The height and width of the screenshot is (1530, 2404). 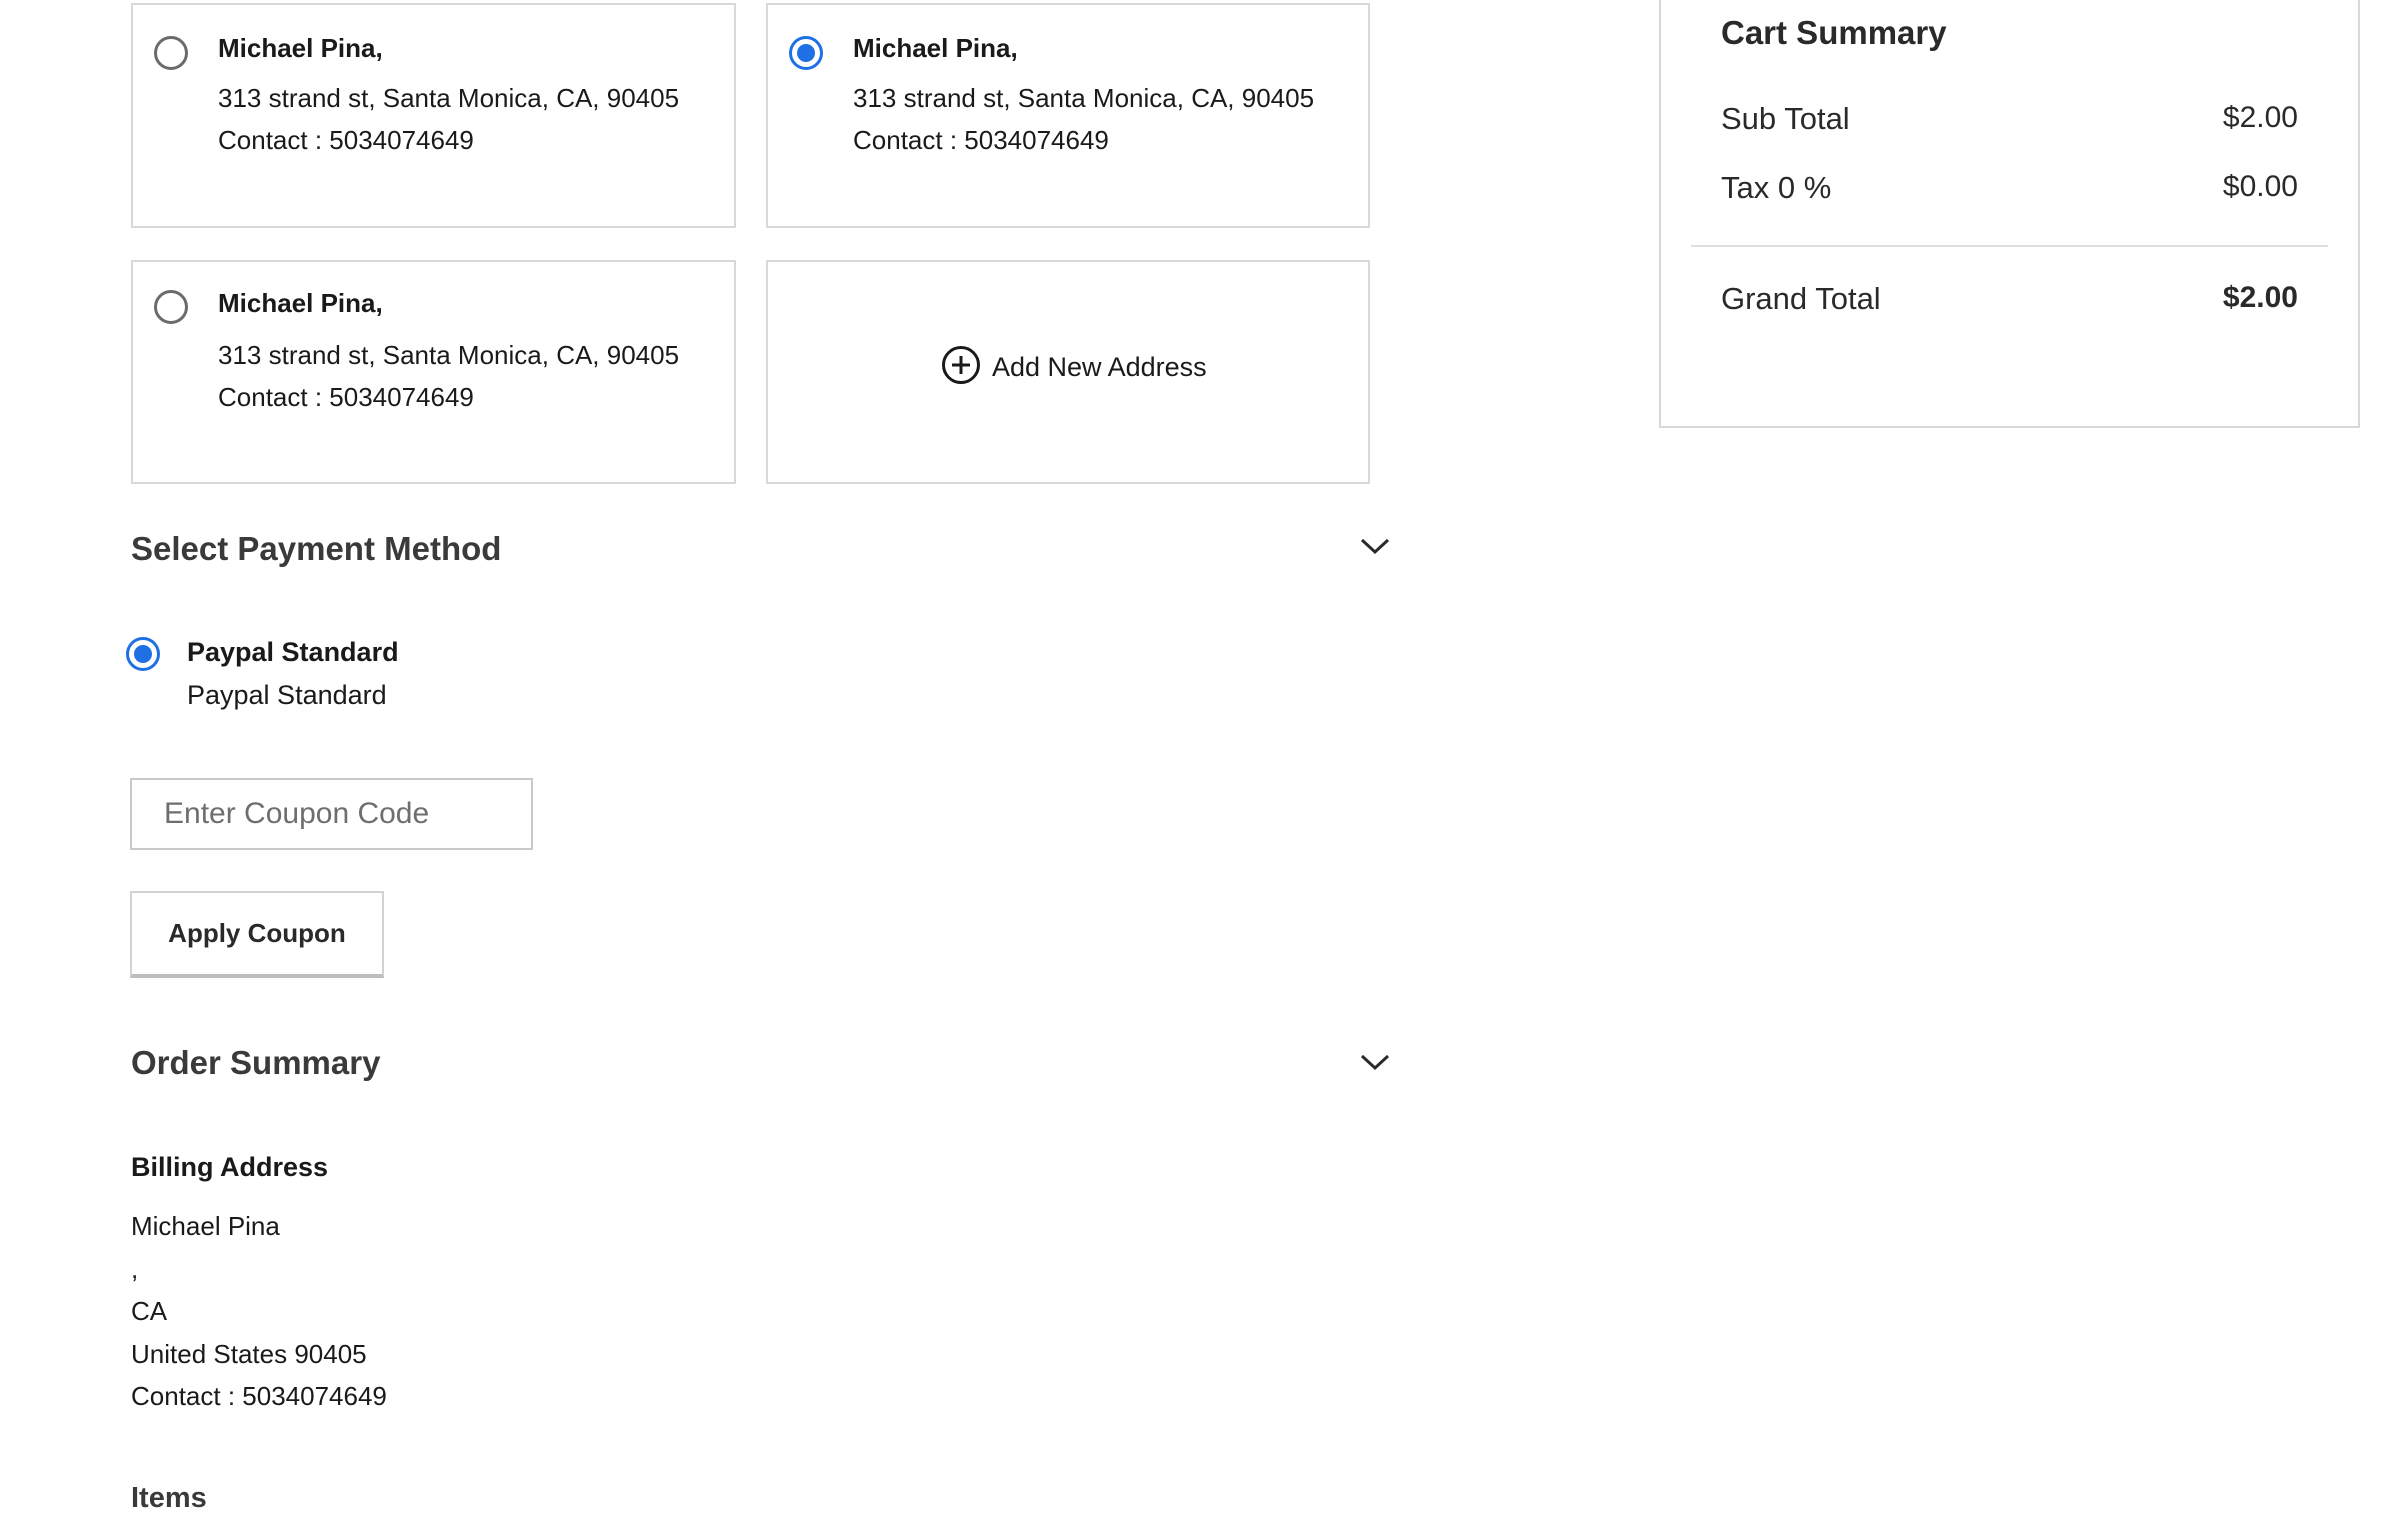 What do you see at coordinates (2260, 186) in the screenshot?
I see `tax-value: $0.00` at bounding box center [2260, 186].